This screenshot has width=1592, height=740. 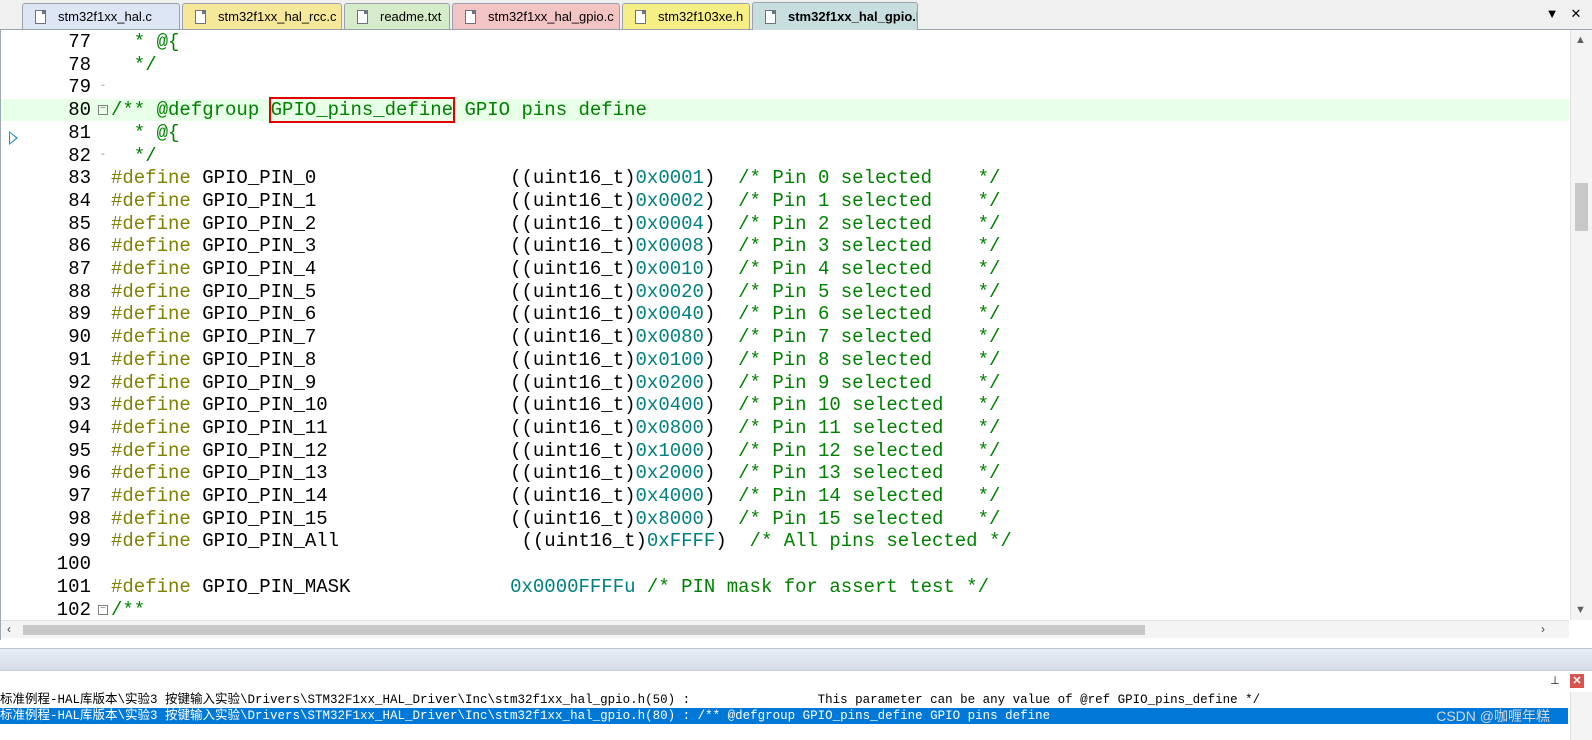 What do you see at coordinates (686, 16) in the screenshot?
I see `tab-stm32f103xe-h: stm32f103xe.h` at bounding box center [686, 16].